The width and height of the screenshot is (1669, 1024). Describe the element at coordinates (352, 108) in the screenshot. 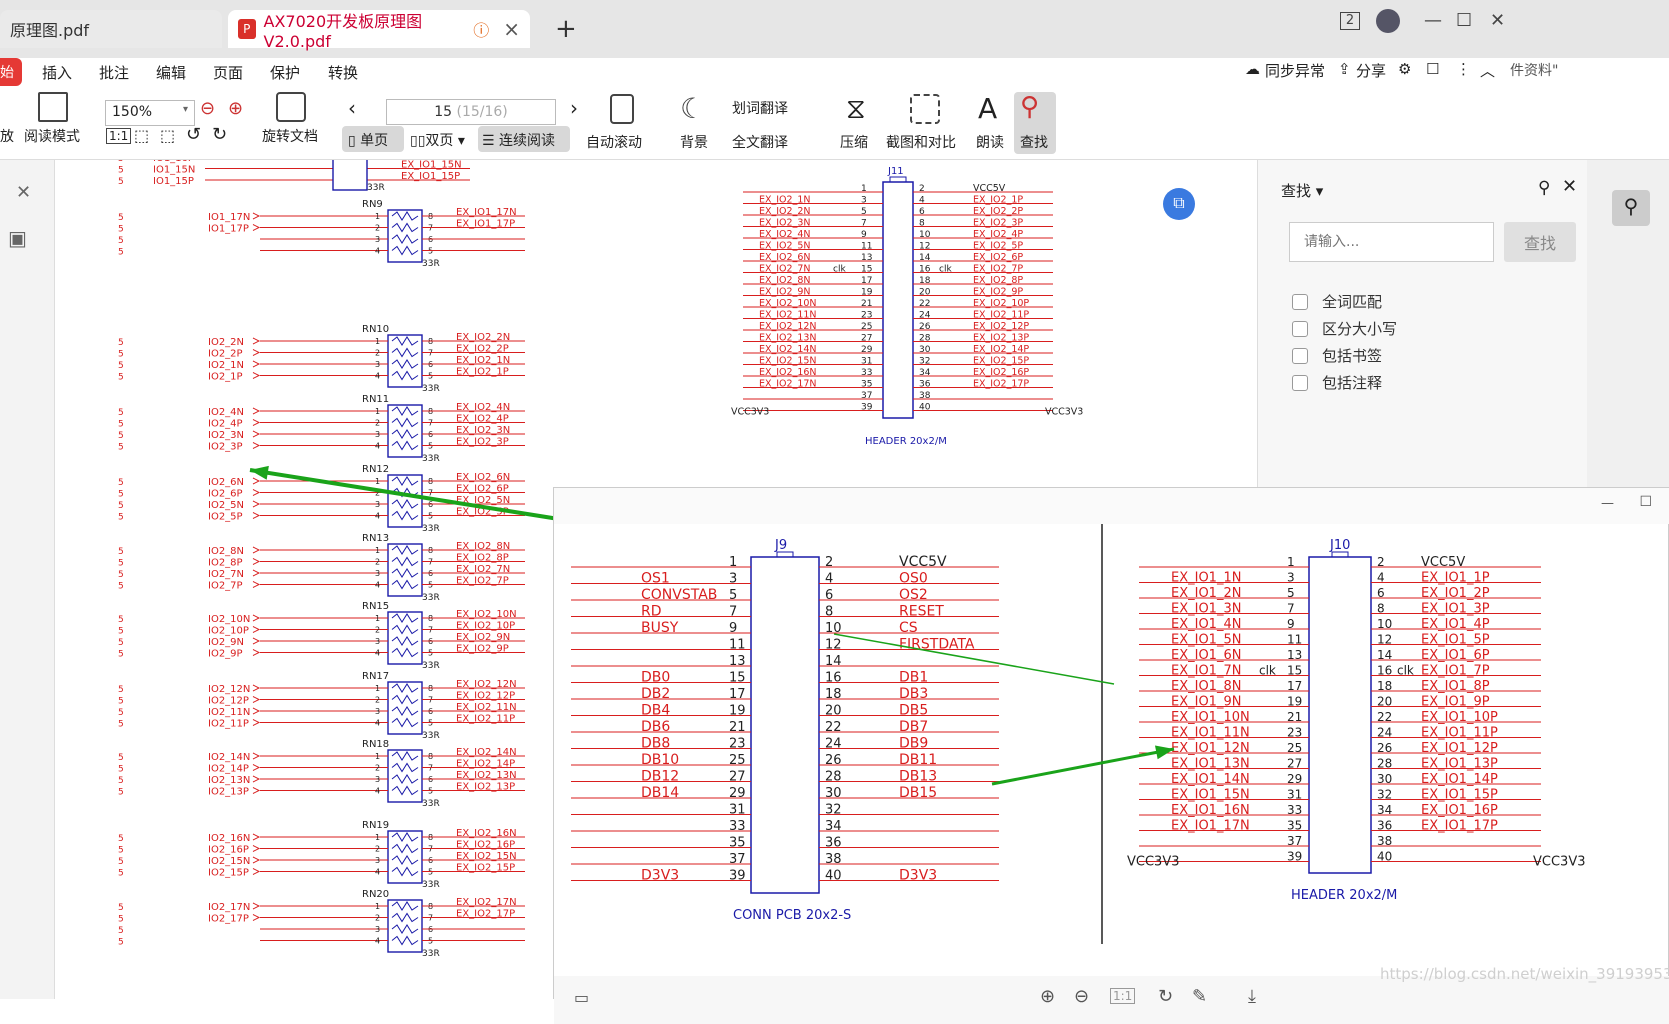

I see `prev-page-icon: ‹` at that location.